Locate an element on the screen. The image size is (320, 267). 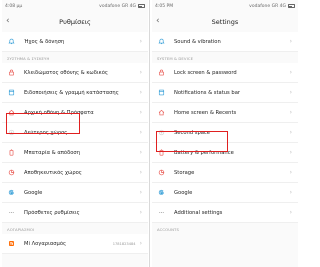
settings-list-top: Ήχος & δόνηση › is located at coordinates (75, 42).